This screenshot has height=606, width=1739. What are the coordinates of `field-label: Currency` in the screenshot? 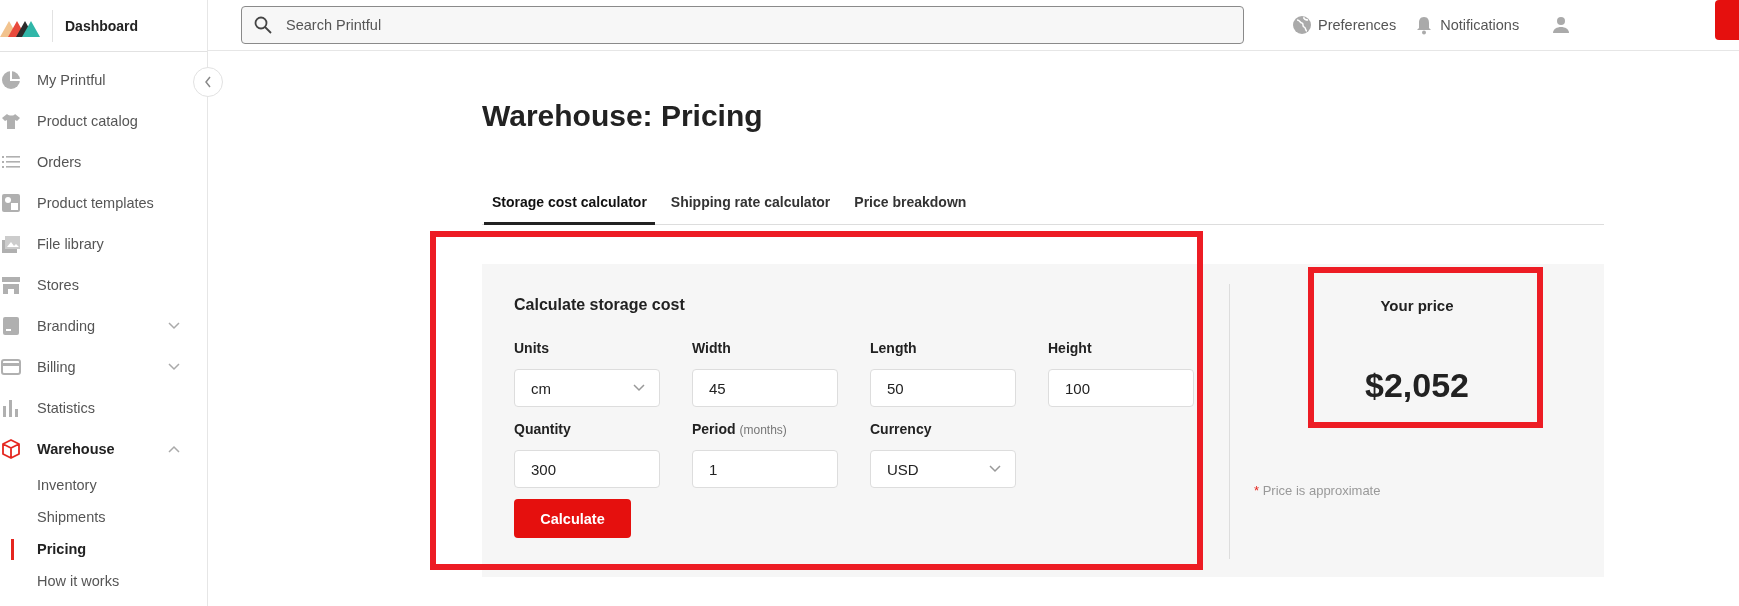 It's located at (901, 429).